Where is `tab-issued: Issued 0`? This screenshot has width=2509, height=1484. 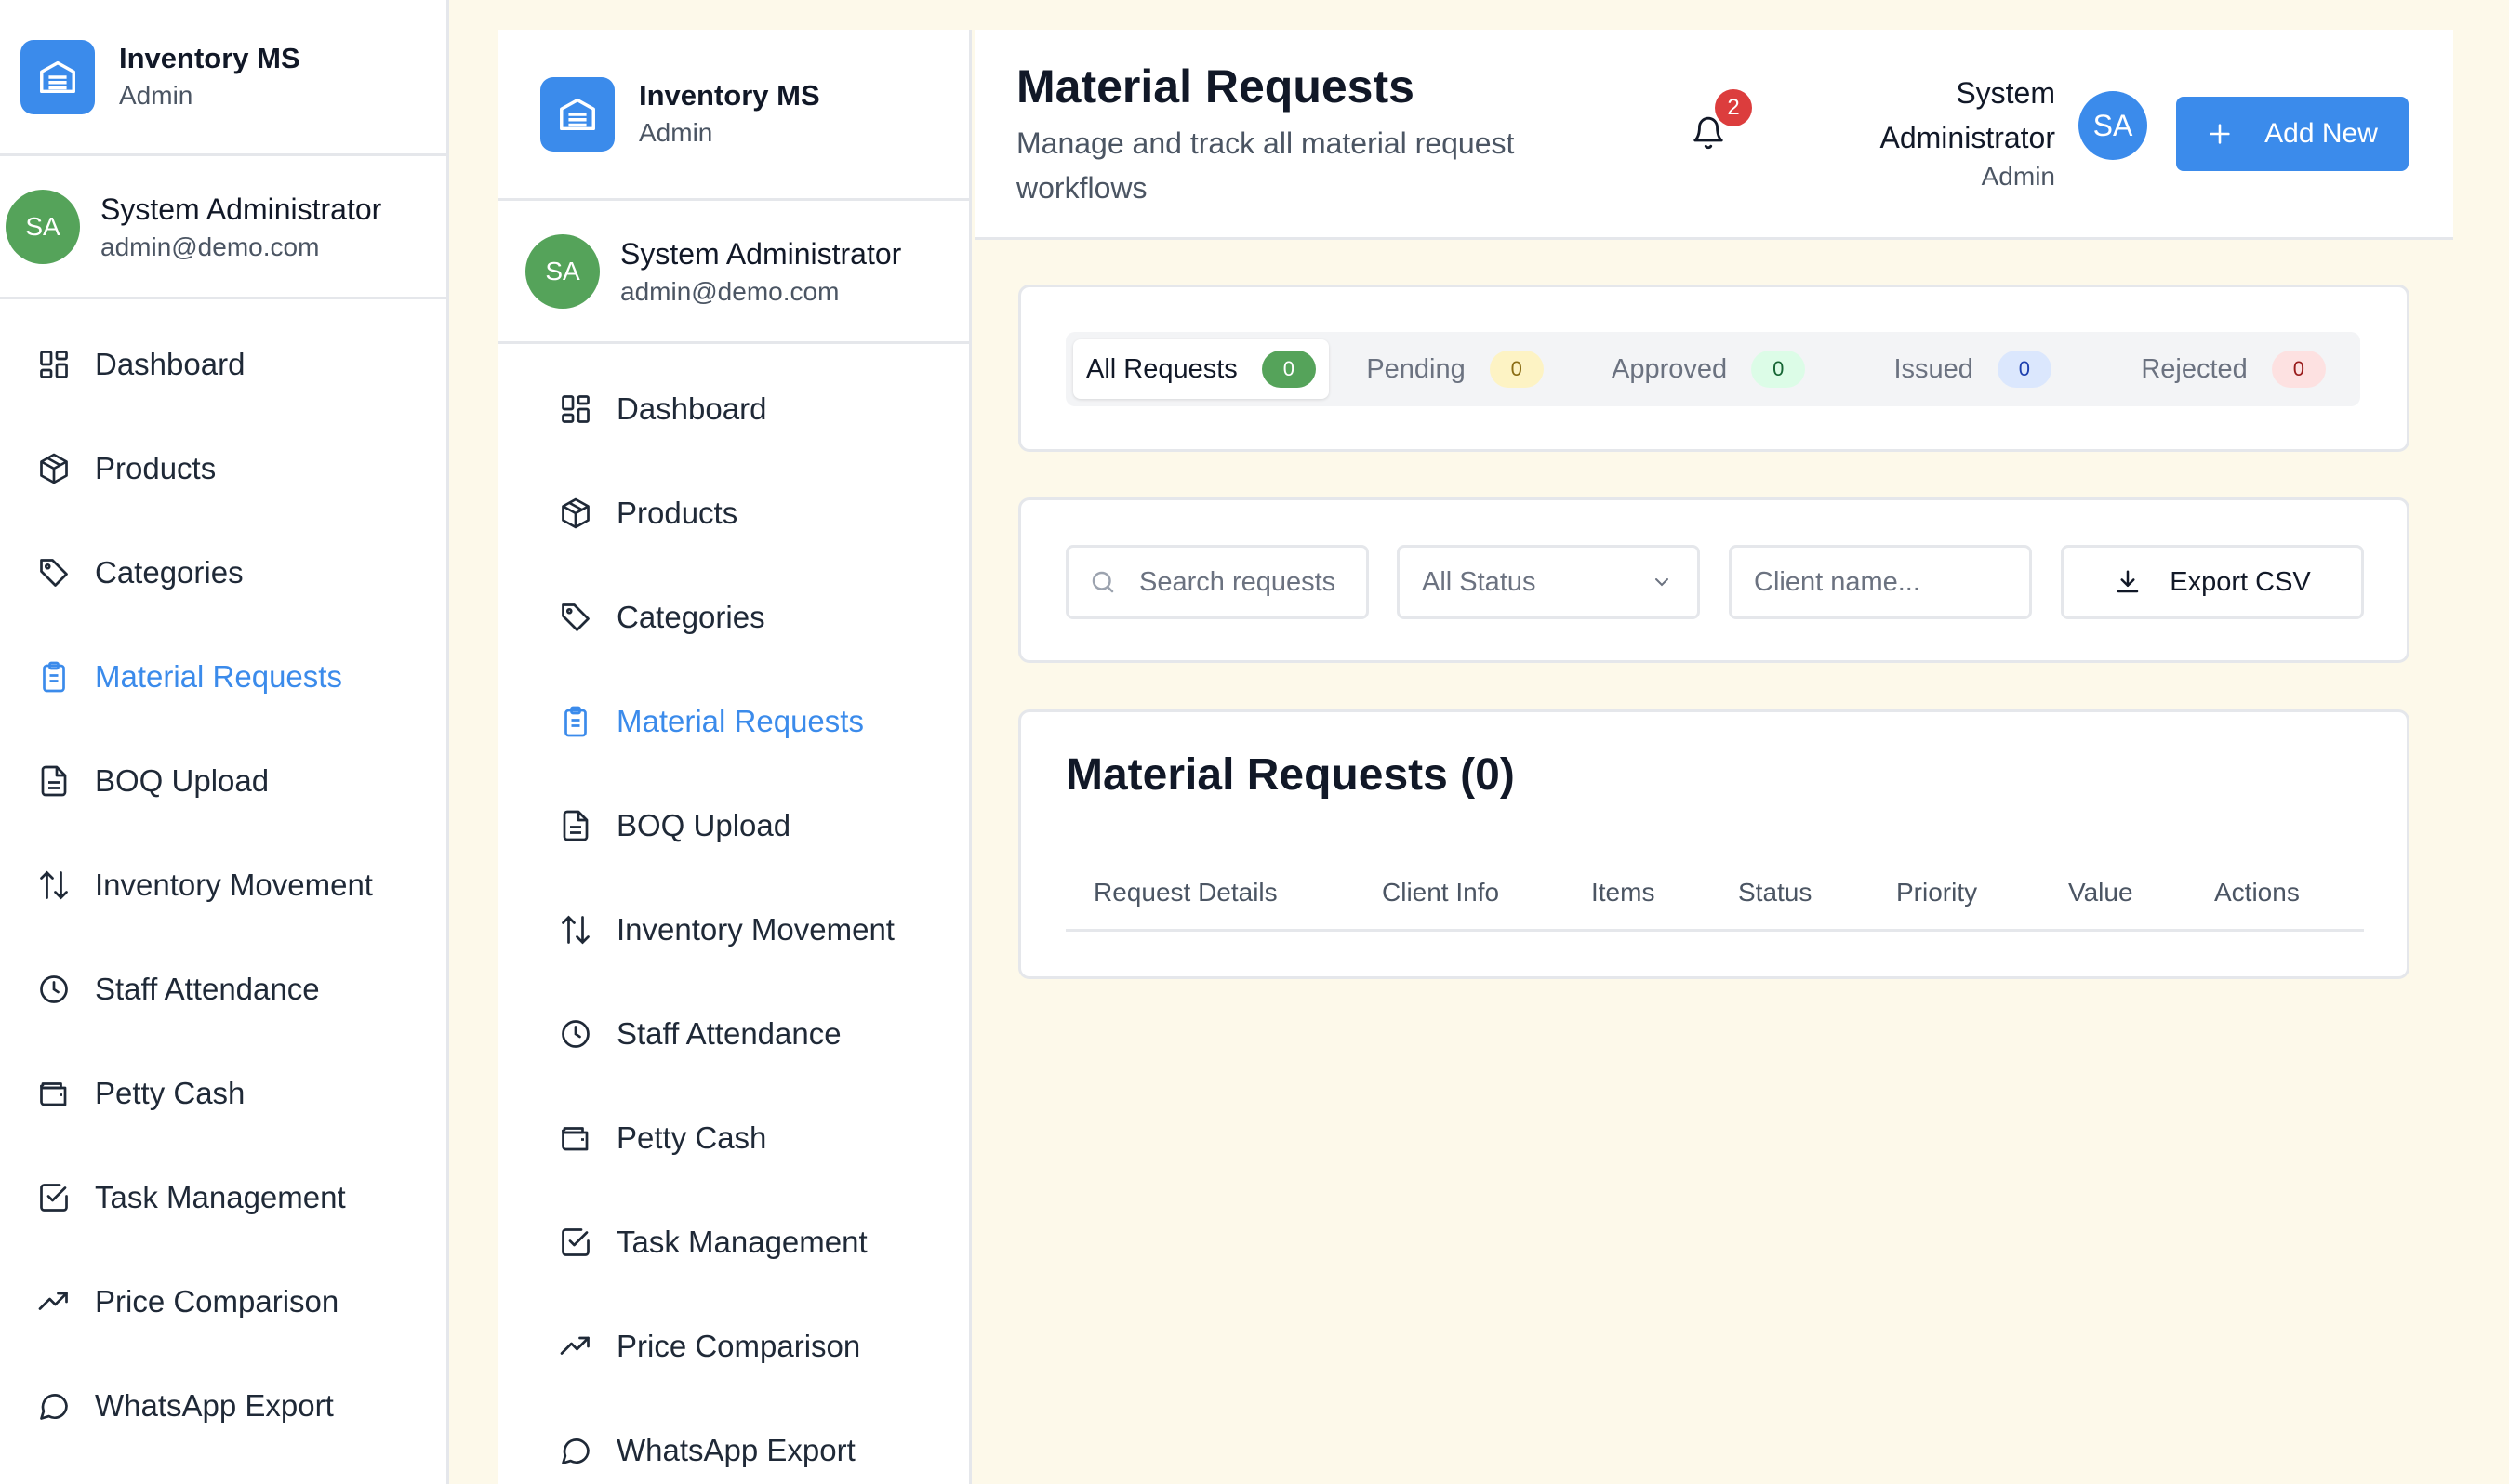
tab-issued: Issued 0 is located at coordinates (1965, 369).